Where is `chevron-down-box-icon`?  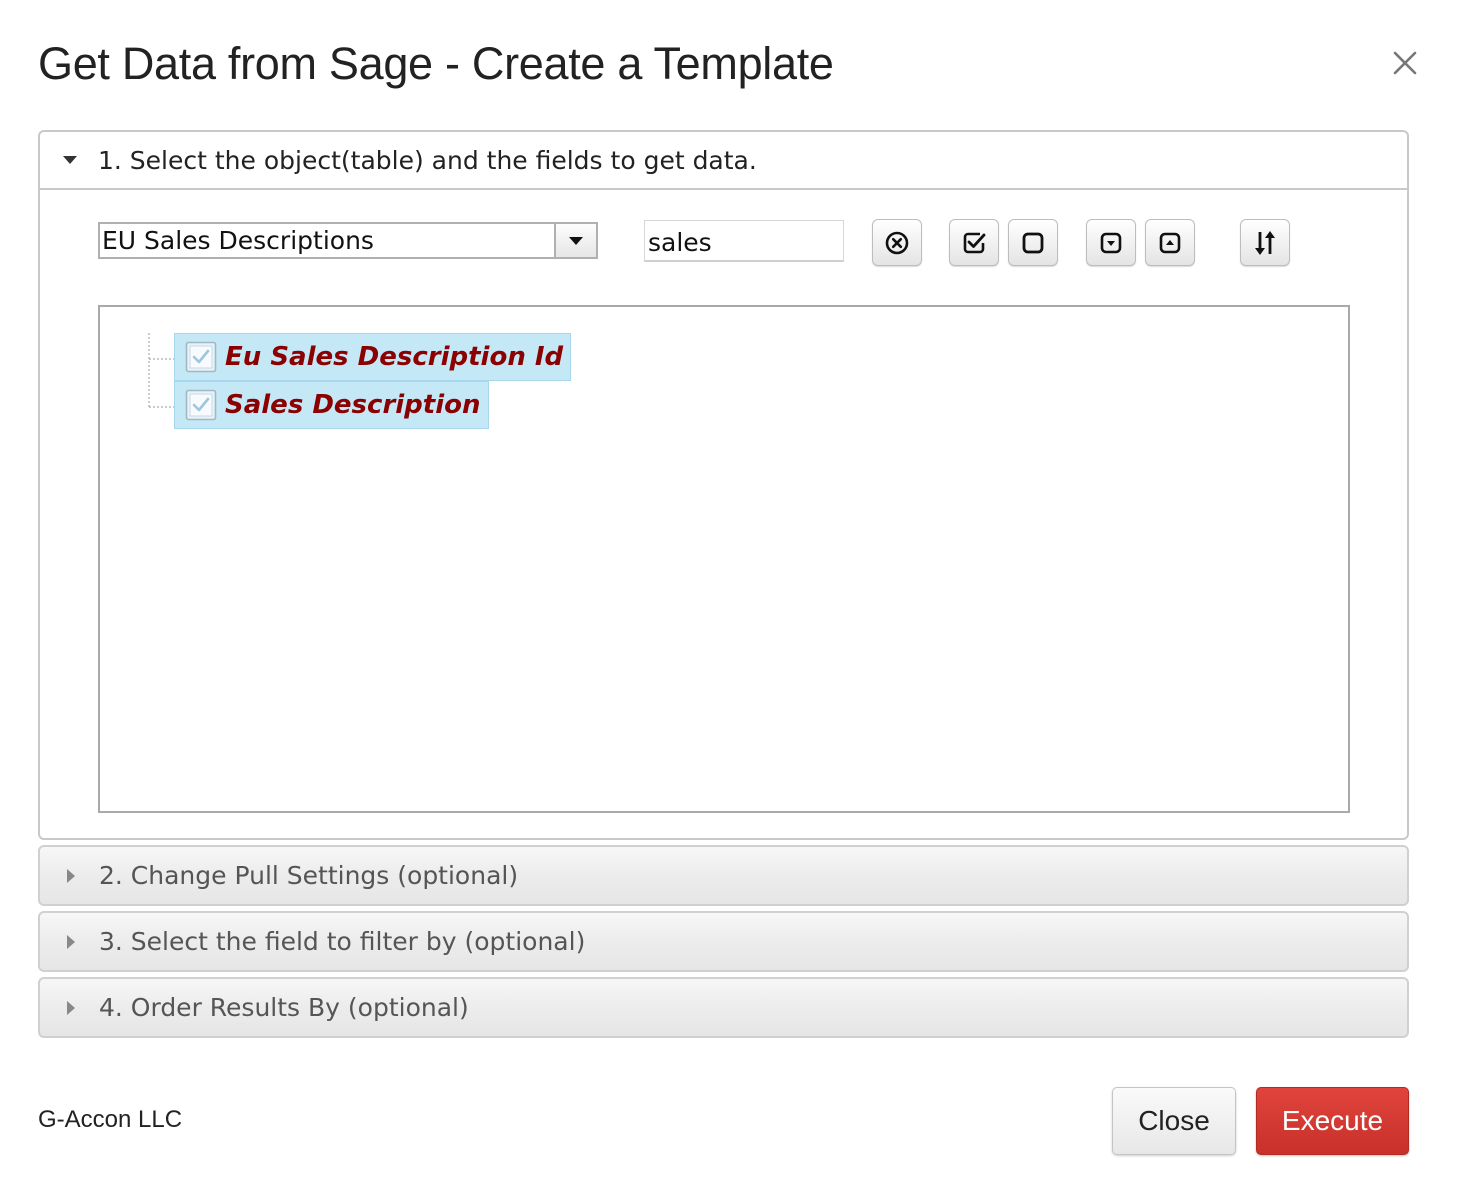
chevron-down-box-icon is located at coordinates (1111, 242).